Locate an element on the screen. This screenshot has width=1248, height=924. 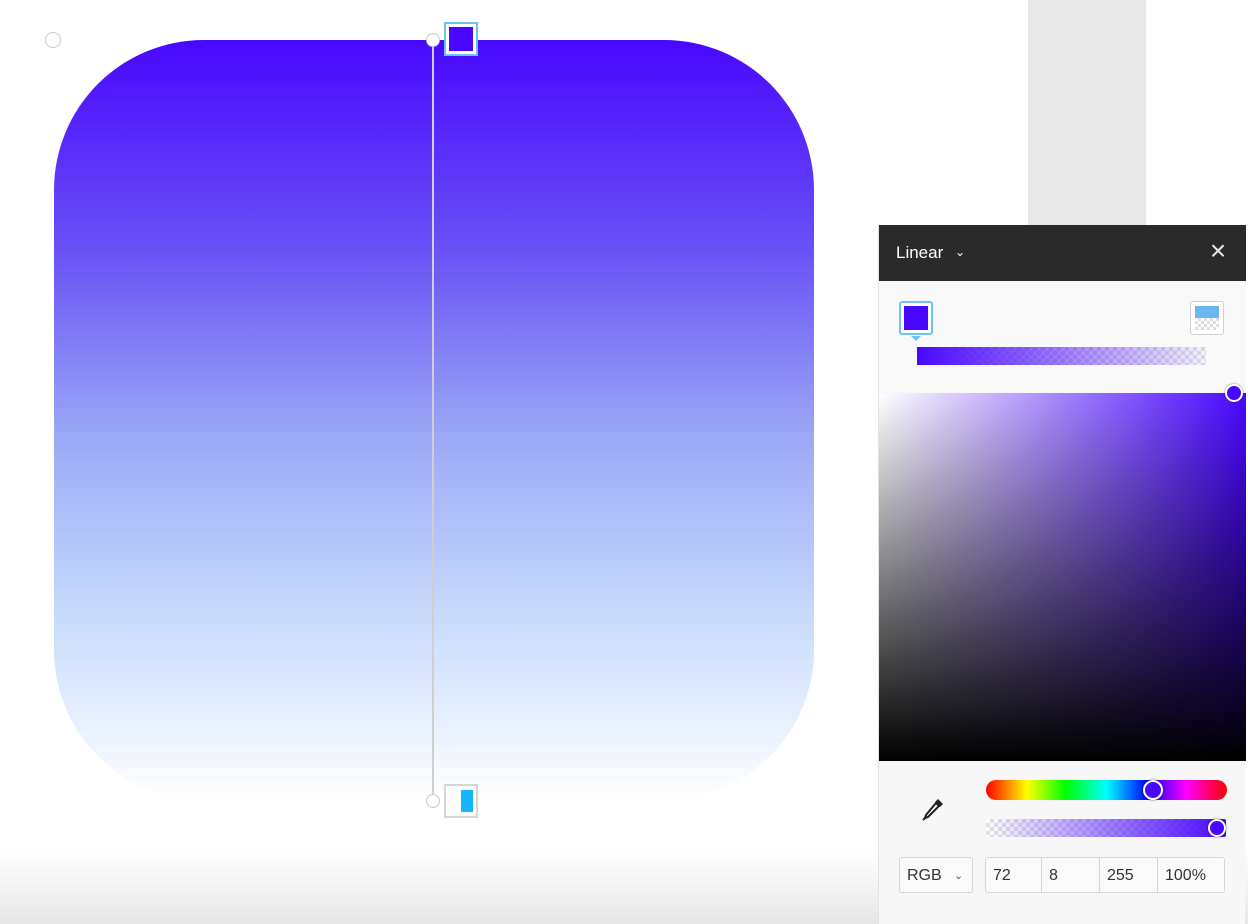
start-stop-swatch is located at coordinates (461, 39).